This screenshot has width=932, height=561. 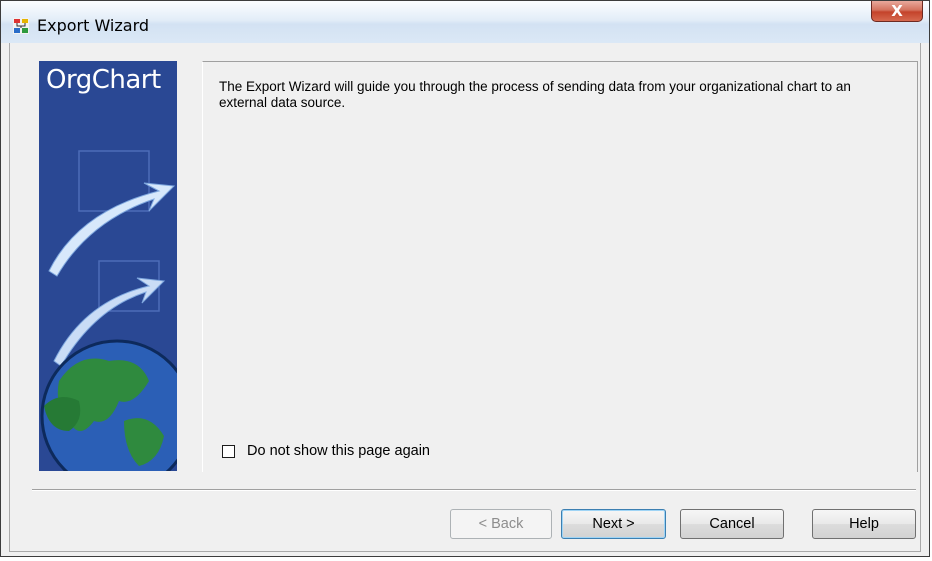 I want to click on do-not-show-label: Do not show this page again, so click(x=338, y=451).